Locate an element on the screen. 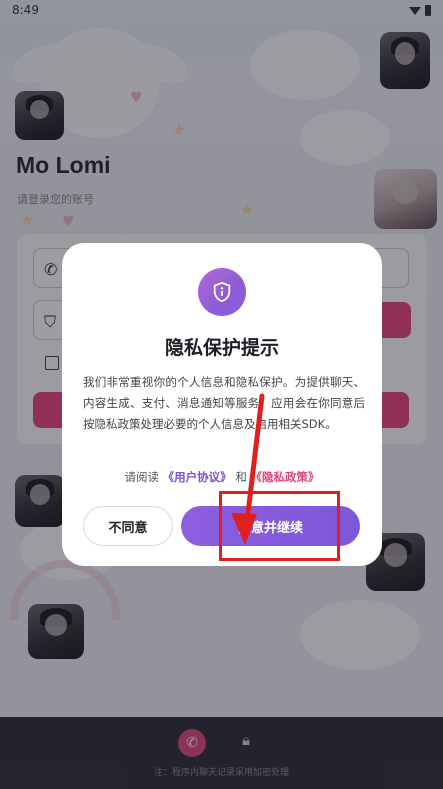  shield-info-glyph is located at coordinates (222, 292).